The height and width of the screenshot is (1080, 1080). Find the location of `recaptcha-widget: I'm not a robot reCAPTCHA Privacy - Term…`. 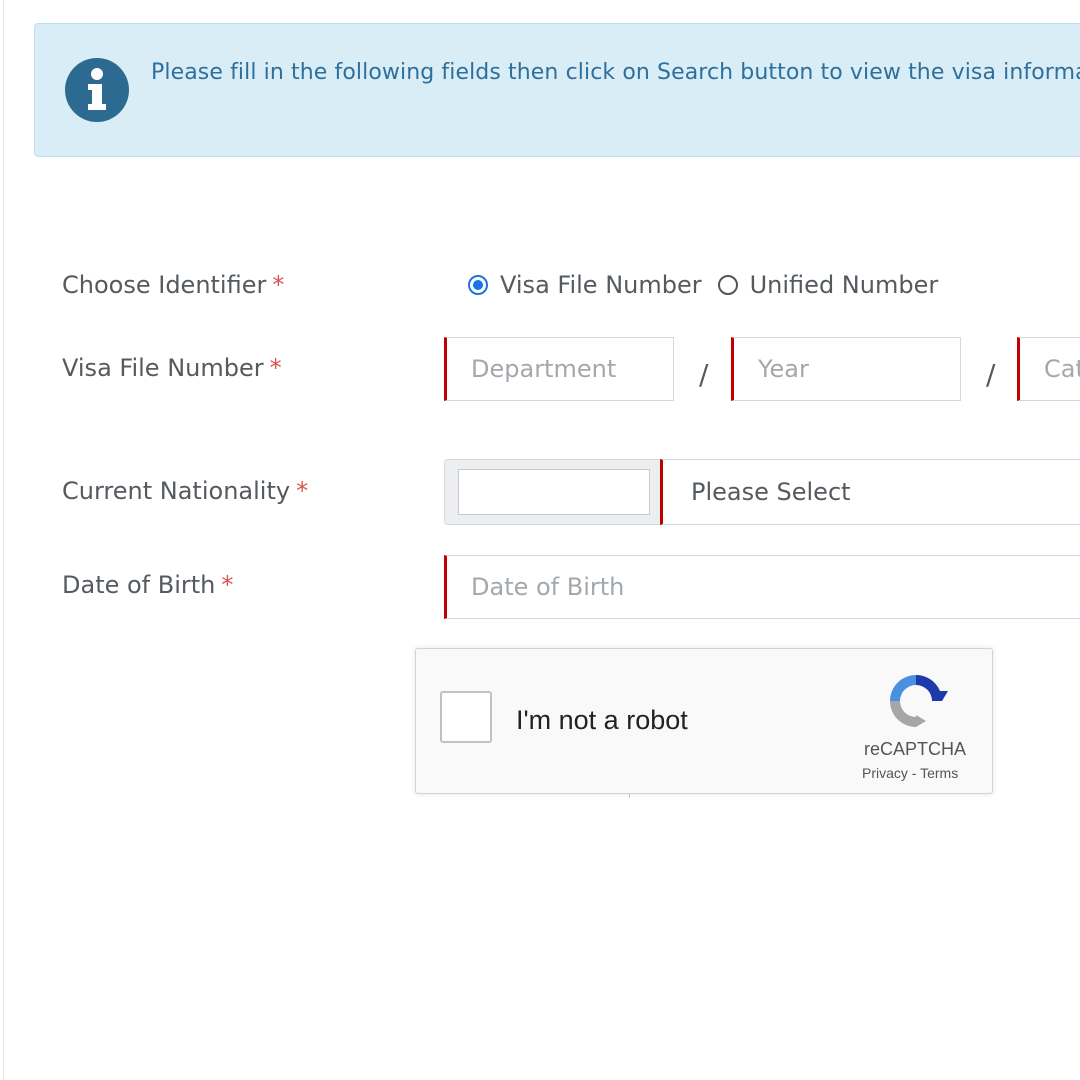

recaptcha-widget: I'm not a robot reCAPTCHA Privacy - Term… is located at coordinates (704, 721).